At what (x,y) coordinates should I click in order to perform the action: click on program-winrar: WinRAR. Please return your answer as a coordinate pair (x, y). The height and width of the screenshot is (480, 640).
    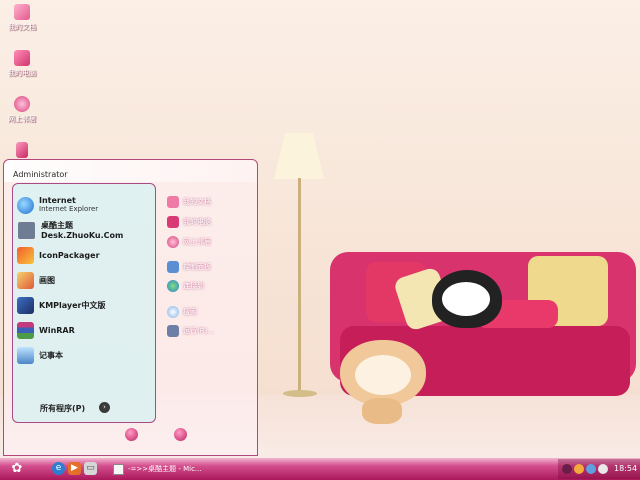
    Looking at the image, I should click on (86, 330).